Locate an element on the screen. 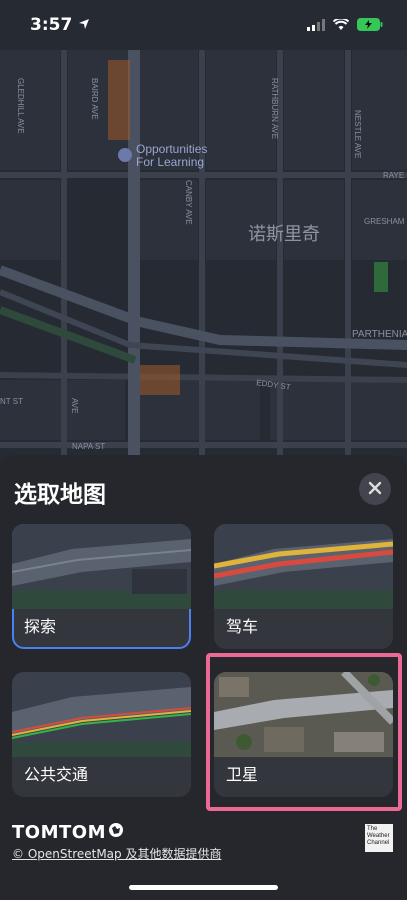 The image size is (407, 900). globe-icon is located at coordinates (116, 832).